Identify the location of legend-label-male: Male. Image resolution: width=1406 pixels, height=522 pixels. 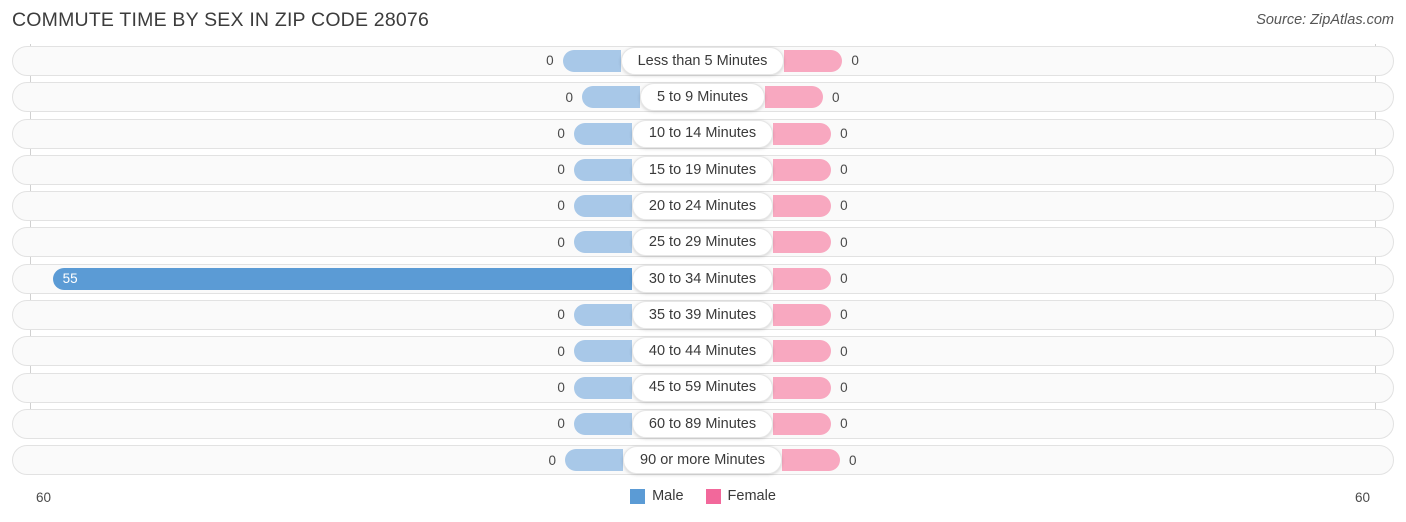
(668, 496).